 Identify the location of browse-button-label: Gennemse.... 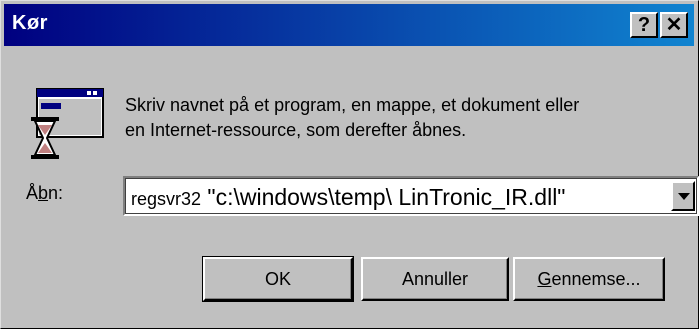
(588, 279).